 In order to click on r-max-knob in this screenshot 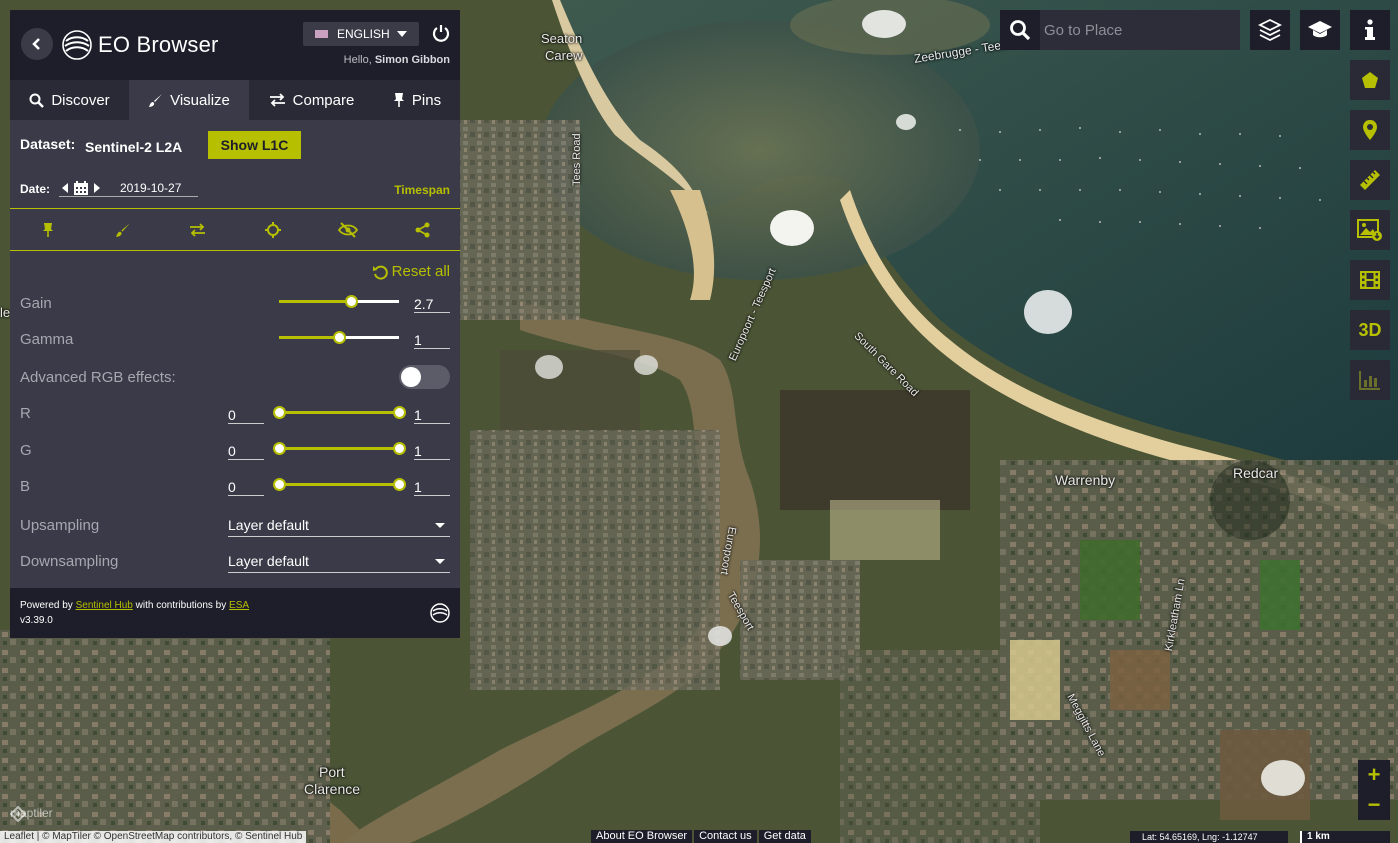, I will do `click(399, 412)`.